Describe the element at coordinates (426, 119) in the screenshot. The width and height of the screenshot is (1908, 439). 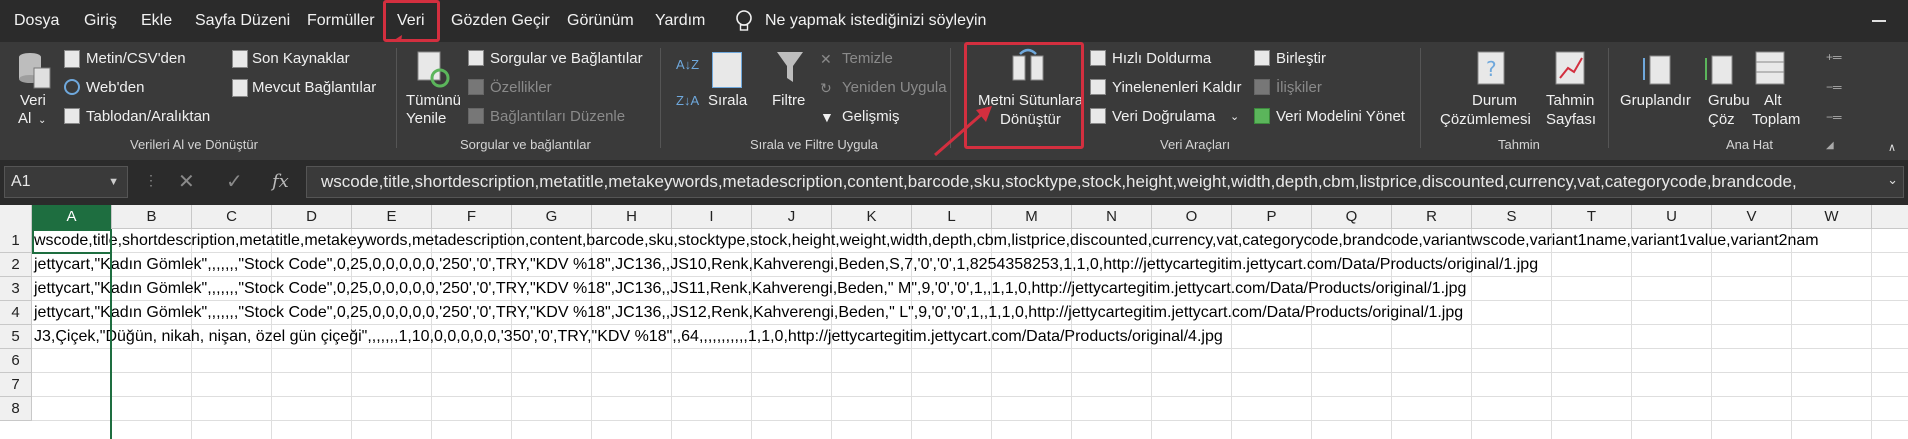
I see `yenile-label: Yenile` at that location.